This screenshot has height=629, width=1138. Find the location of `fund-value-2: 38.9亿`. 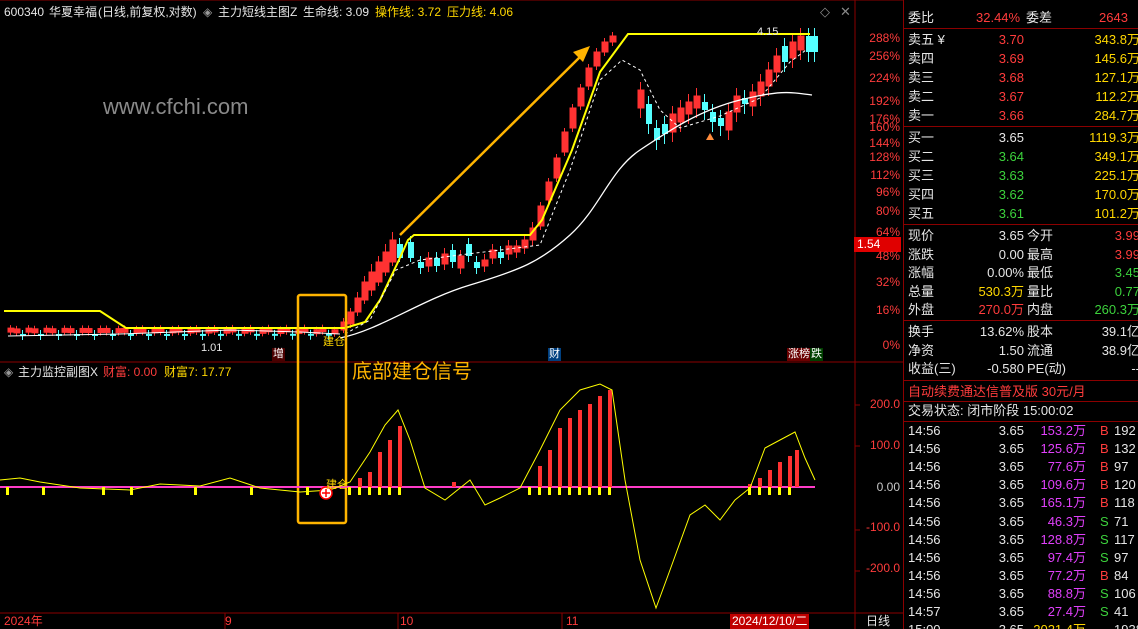

fund-value-2: 38.9亿 is located at coordinates (1119, 350).